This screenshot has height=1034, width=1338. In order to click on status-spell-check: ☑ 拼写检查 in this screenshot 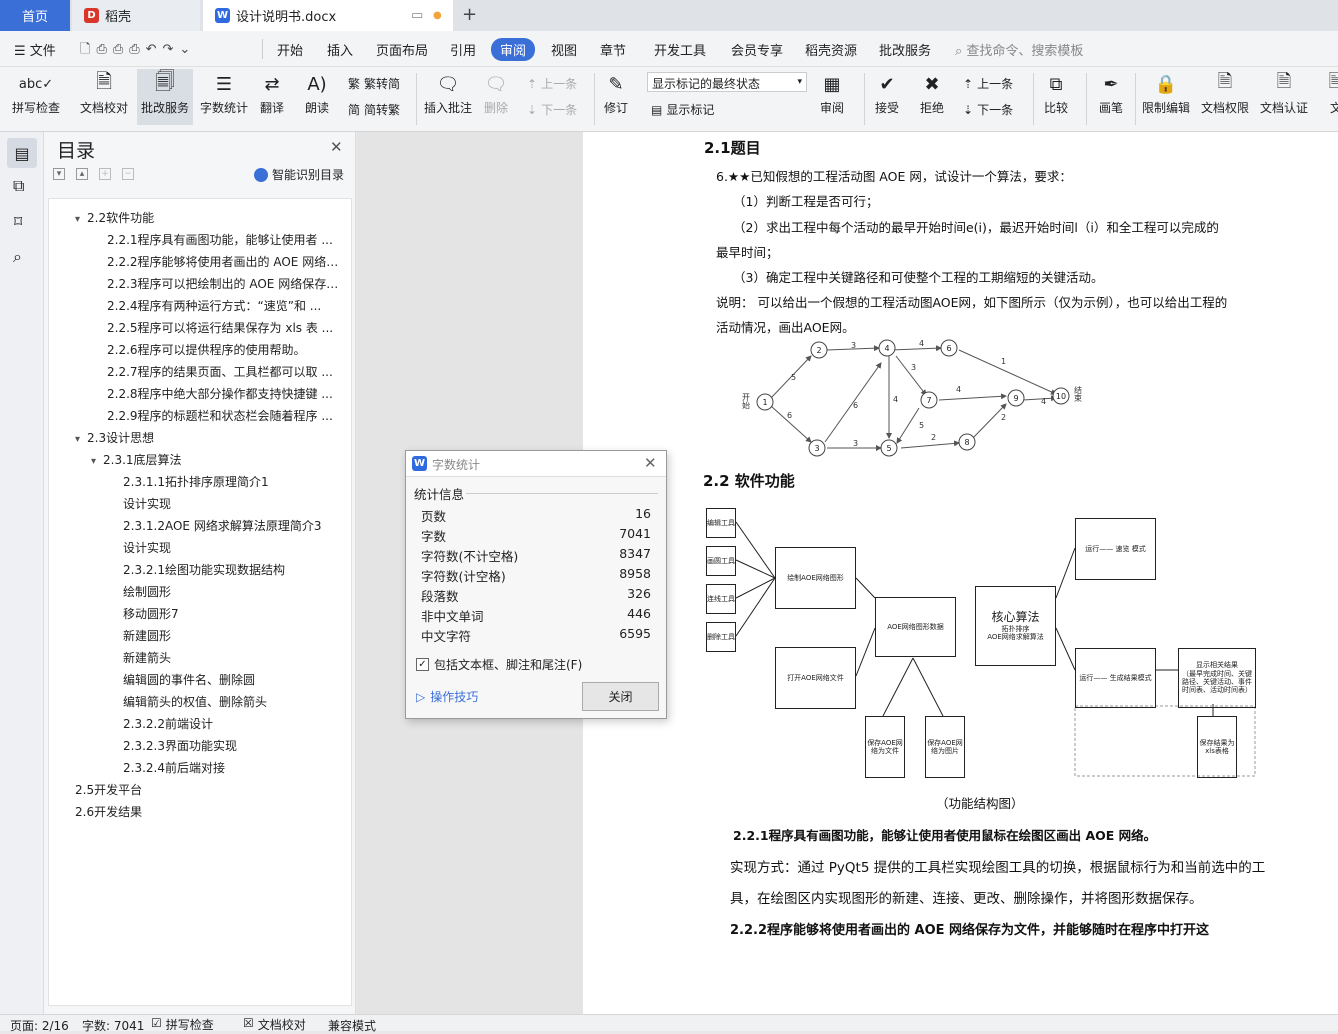, I will do `click(182, 1024)`.